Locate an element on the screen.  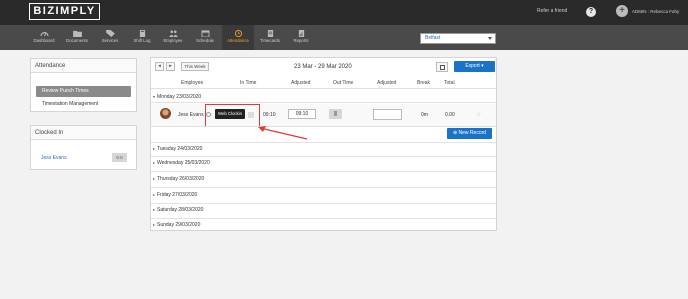
day-label: Sunday 29/03/2020 is located at coordinates (179, 225).